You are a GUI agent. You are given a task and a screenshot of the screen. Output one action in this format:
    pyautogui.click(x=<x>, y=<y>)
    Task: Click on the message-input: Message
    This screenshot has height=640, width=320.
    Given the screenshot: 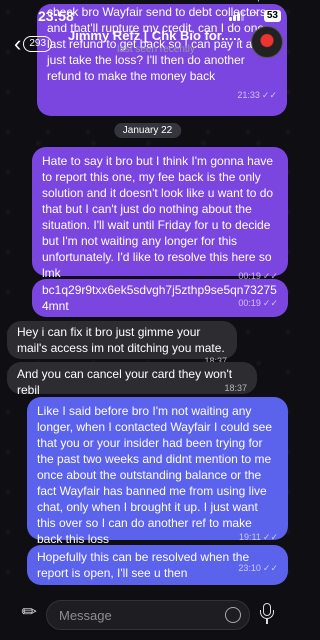 What is the action you would take?
    pyautogui.click(x=148, y=615)
    